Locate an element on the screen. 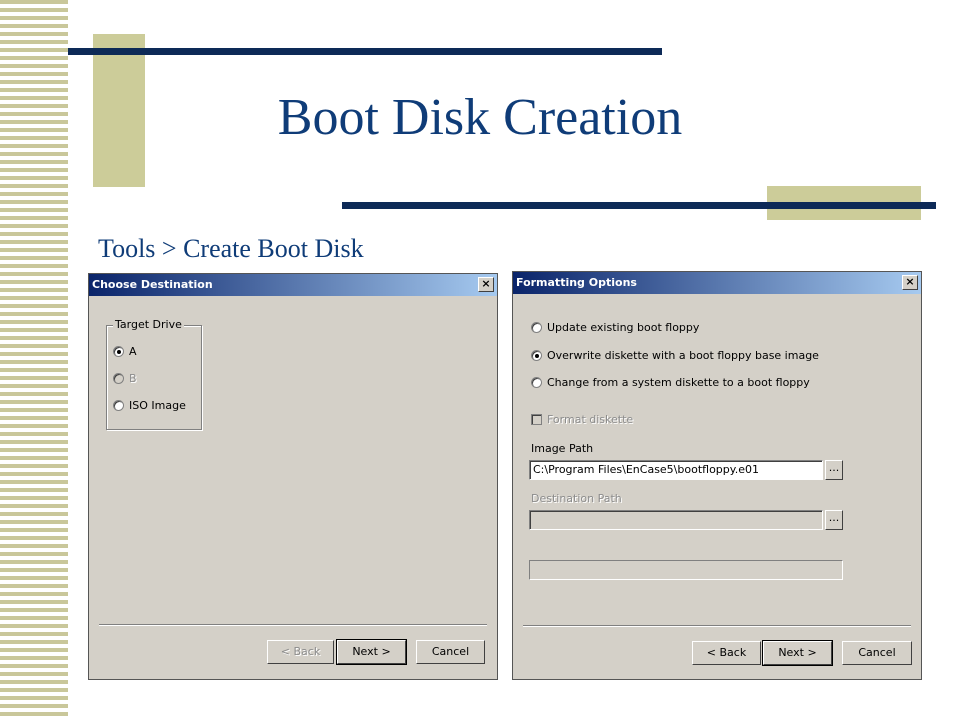 The width and height of the screenshot is (960, 720). radio-label: A is located at coordinates (133, 351).